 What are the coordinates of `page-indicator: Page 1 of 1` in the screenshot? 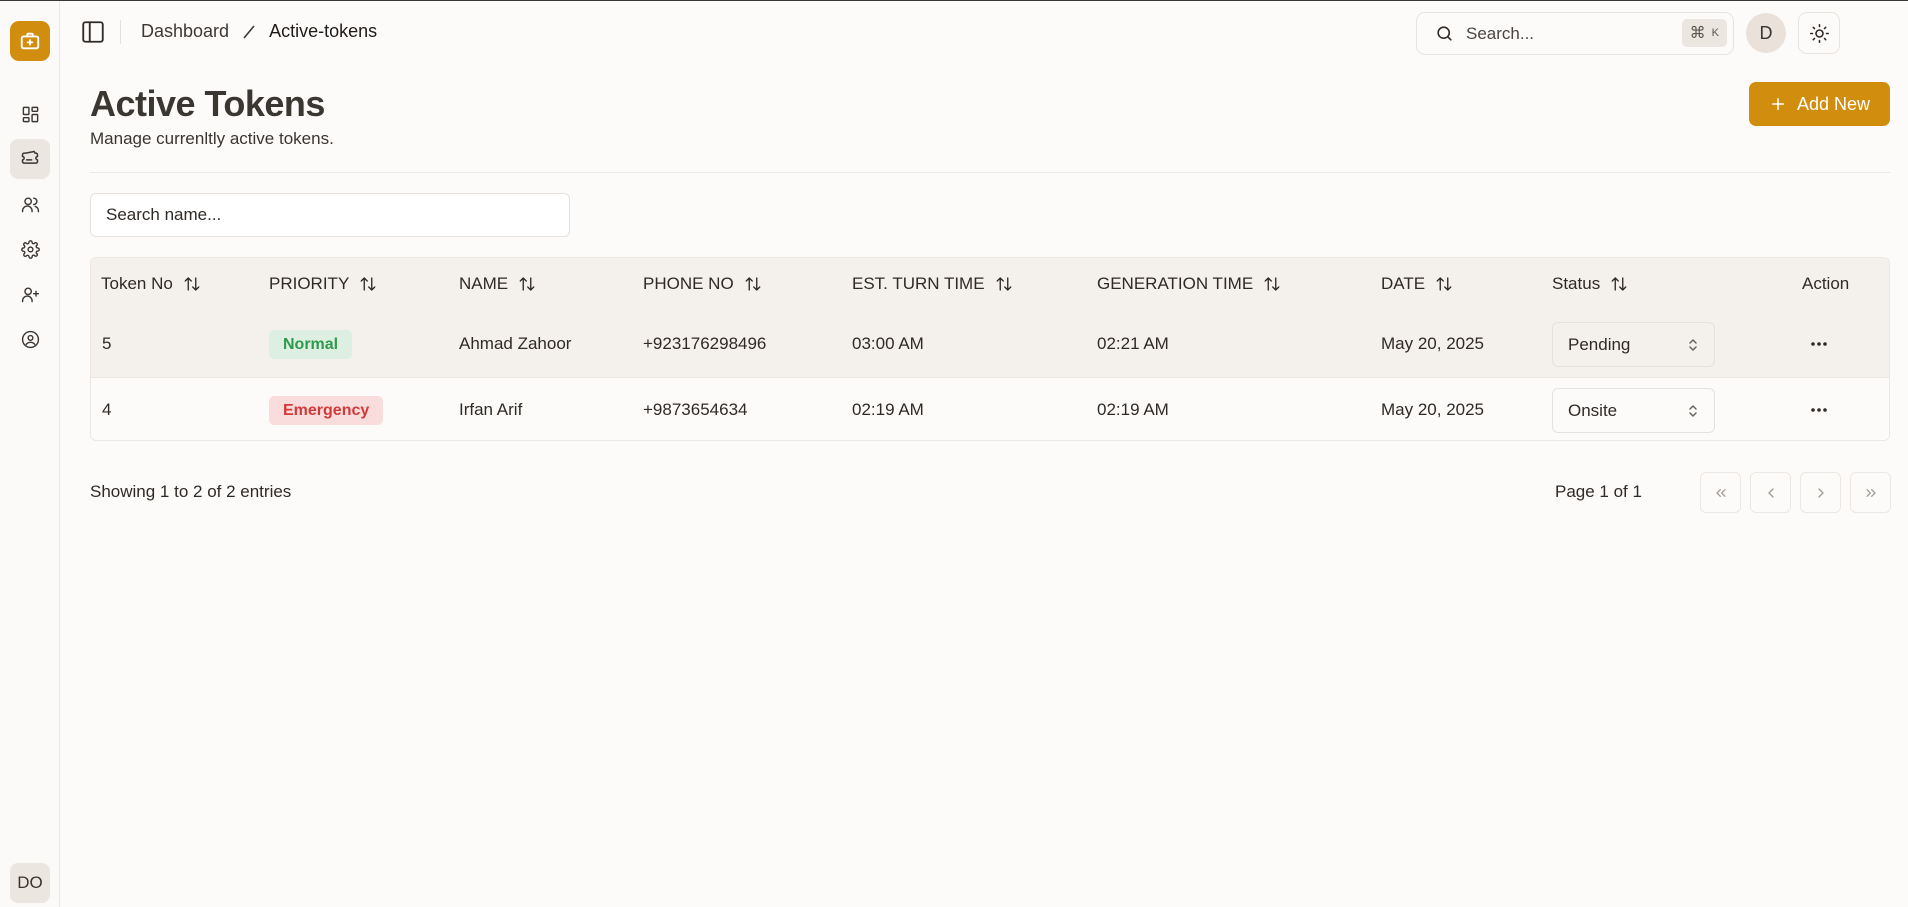 It's located at (1598, 491).